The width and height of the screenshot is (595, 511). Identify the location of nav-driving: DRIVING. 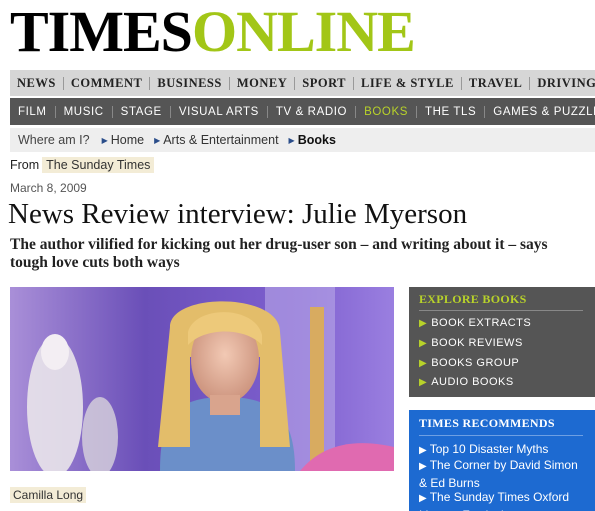
(562, 83).